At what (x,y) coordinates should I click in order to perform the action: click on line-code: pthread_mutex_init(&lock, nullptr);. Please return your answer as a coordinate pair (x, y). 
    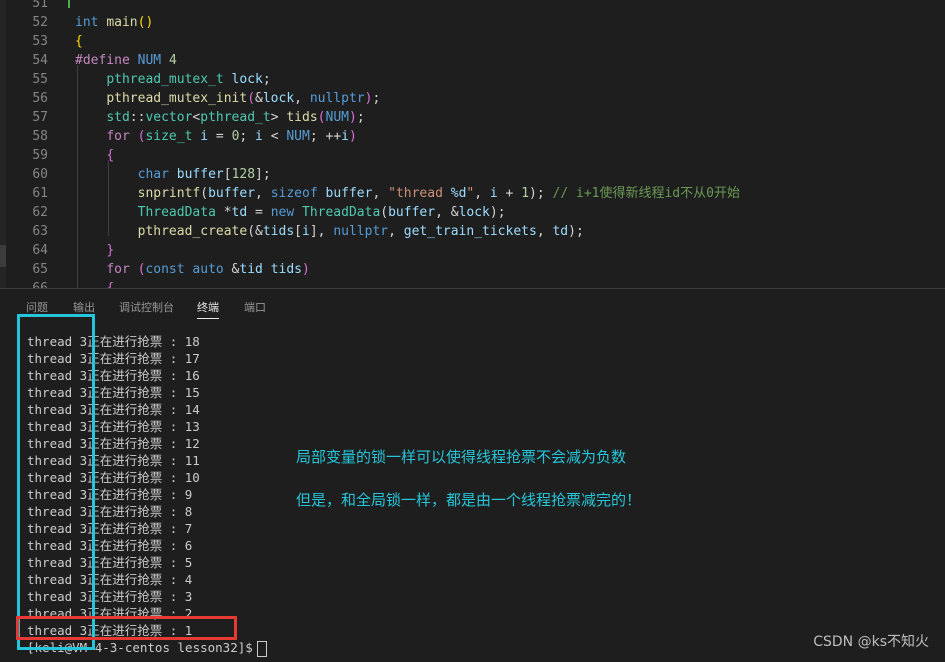
    Looking at the image, I should click on (227, 98).